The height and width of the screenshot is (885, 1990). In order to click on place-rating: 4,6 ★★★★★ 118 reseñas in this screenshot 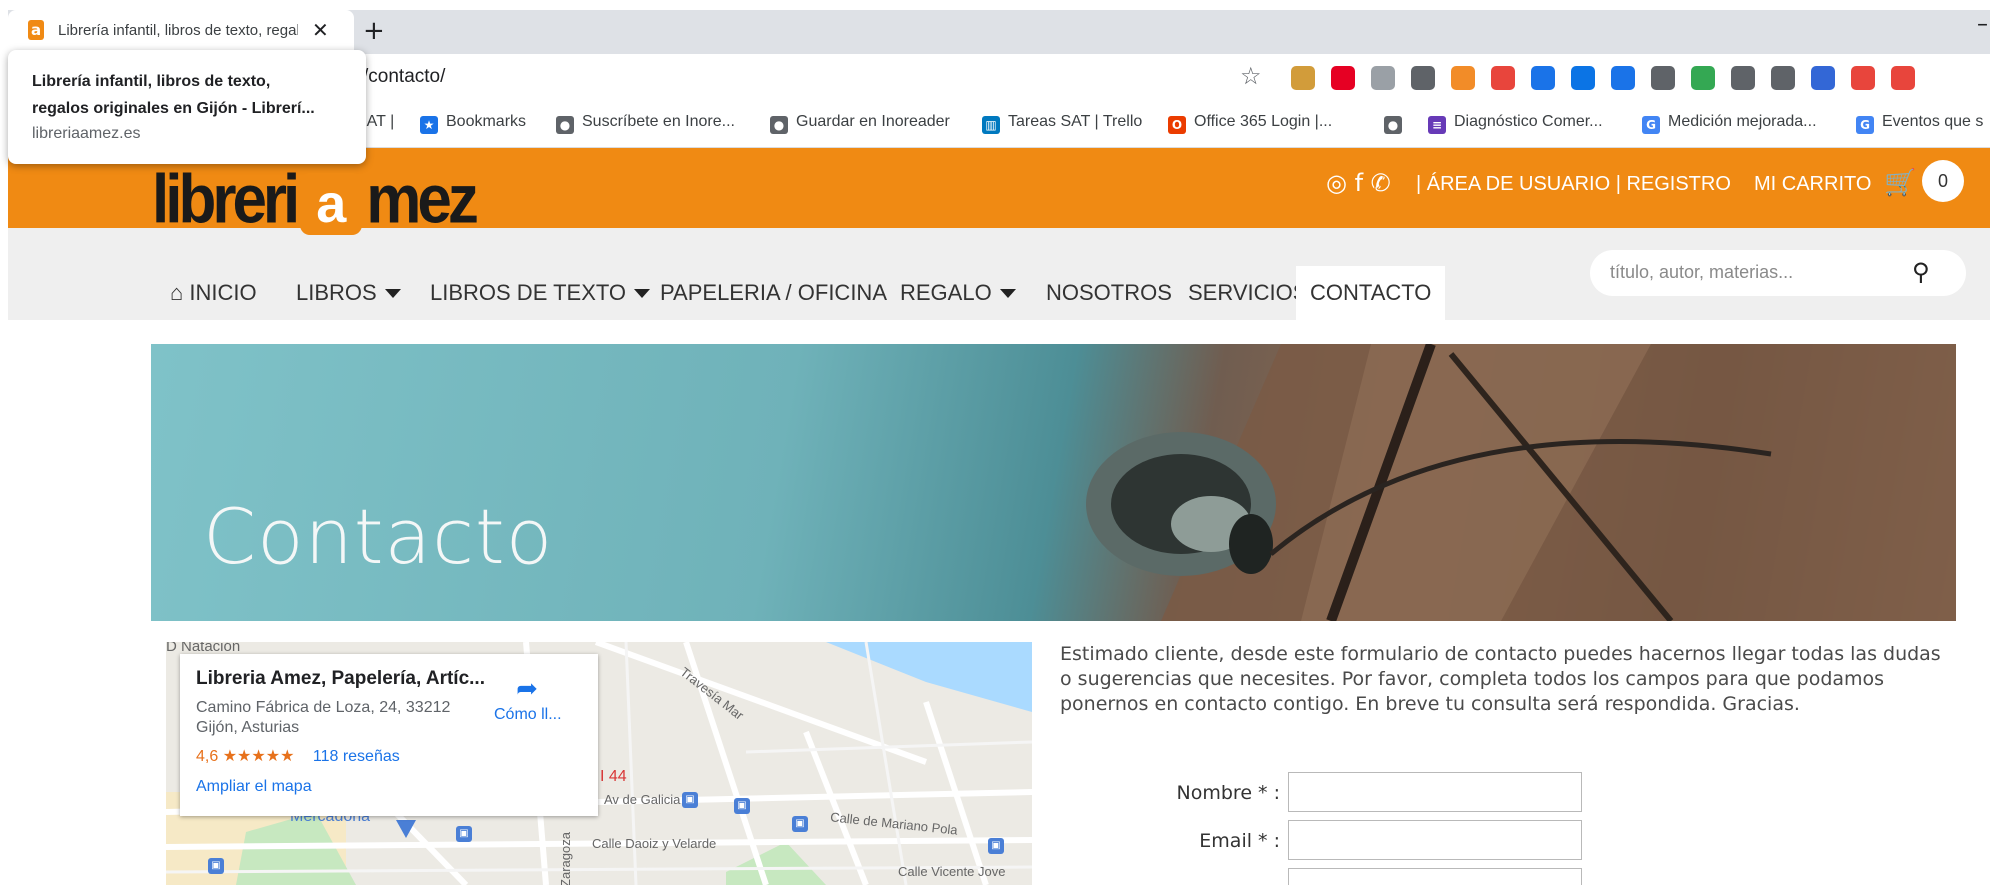, I will do `click(389, 756)`.